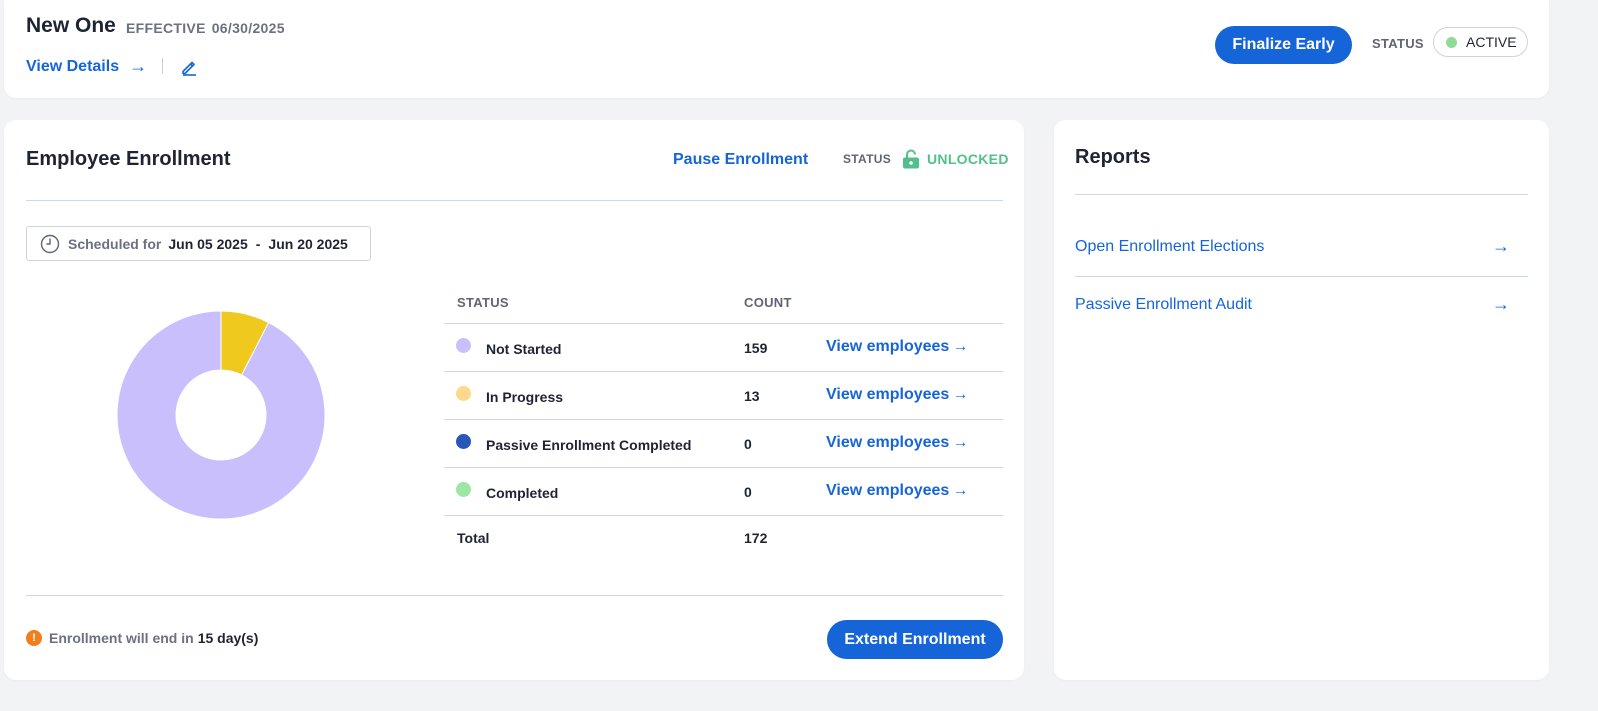  What do you see at coordinates (166, 28) in the screenshot?
I see `effective-label: EFFECTIVE` at bounding box center [166, 28].